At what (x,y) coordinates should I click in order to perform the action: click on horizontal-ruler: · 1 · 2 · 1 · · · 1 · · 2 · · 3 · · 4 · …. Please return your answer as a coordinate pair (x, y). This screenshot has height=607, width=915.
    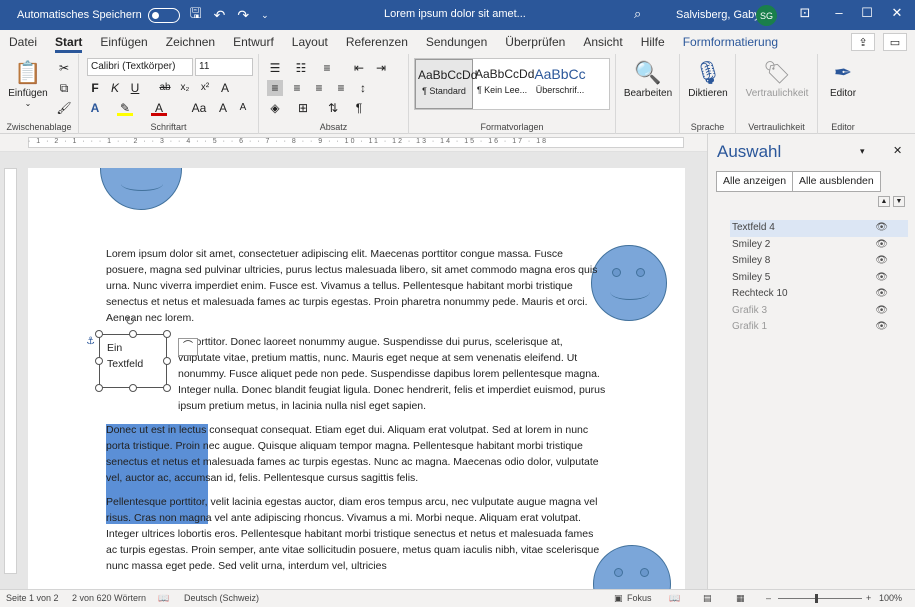
    Looking at the image, I should click on (353, 143).